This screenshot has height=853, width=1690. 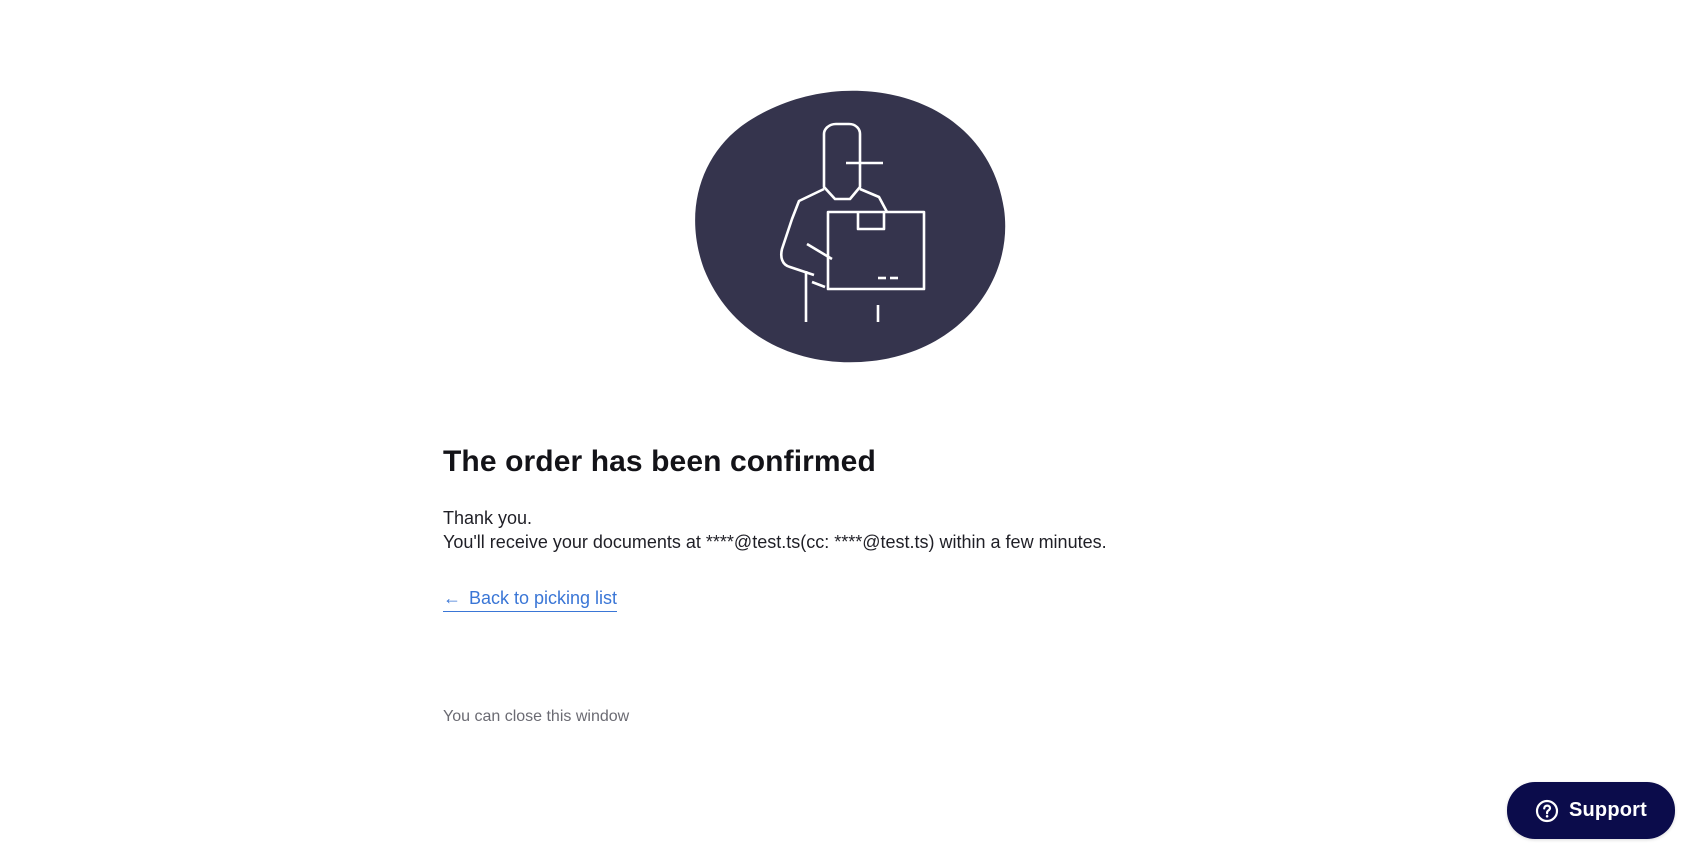 I want to click on thanks-text: Thank you., so click(x=488, y=518).